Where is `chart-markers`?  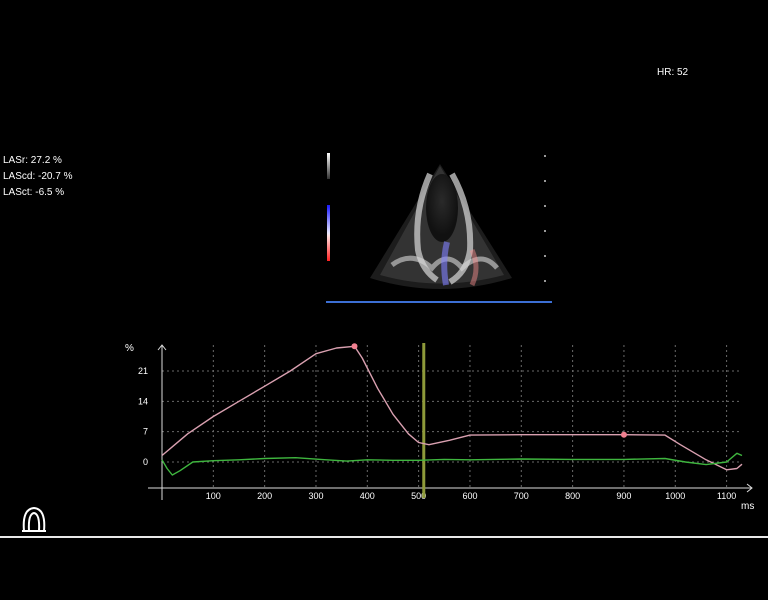
chart-markers is located at coordinates (489, 390).